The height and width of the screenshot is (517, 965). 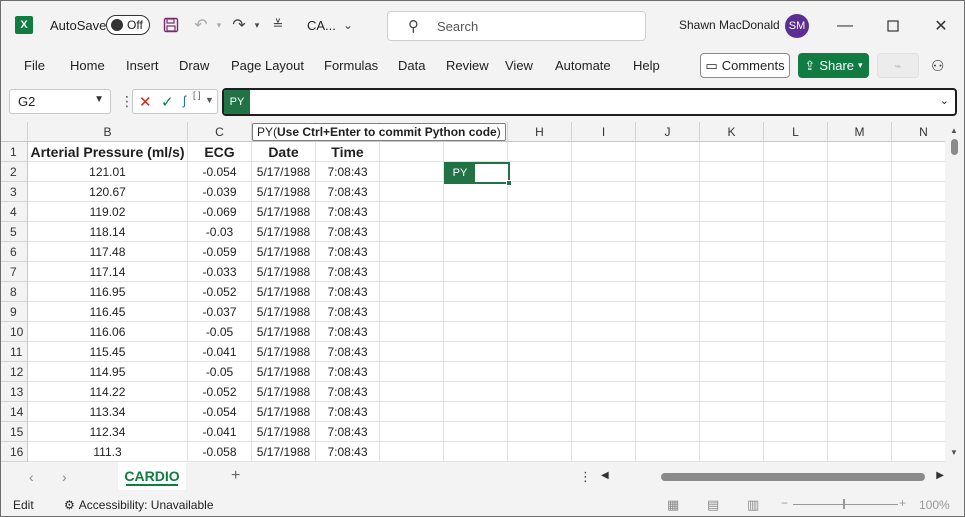 I want to click on cell-h4, so click(x=540, y=212).